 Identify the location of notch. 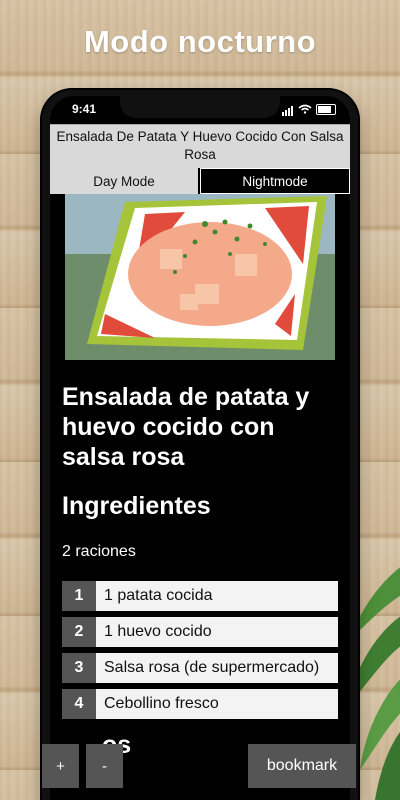
(200, 107).